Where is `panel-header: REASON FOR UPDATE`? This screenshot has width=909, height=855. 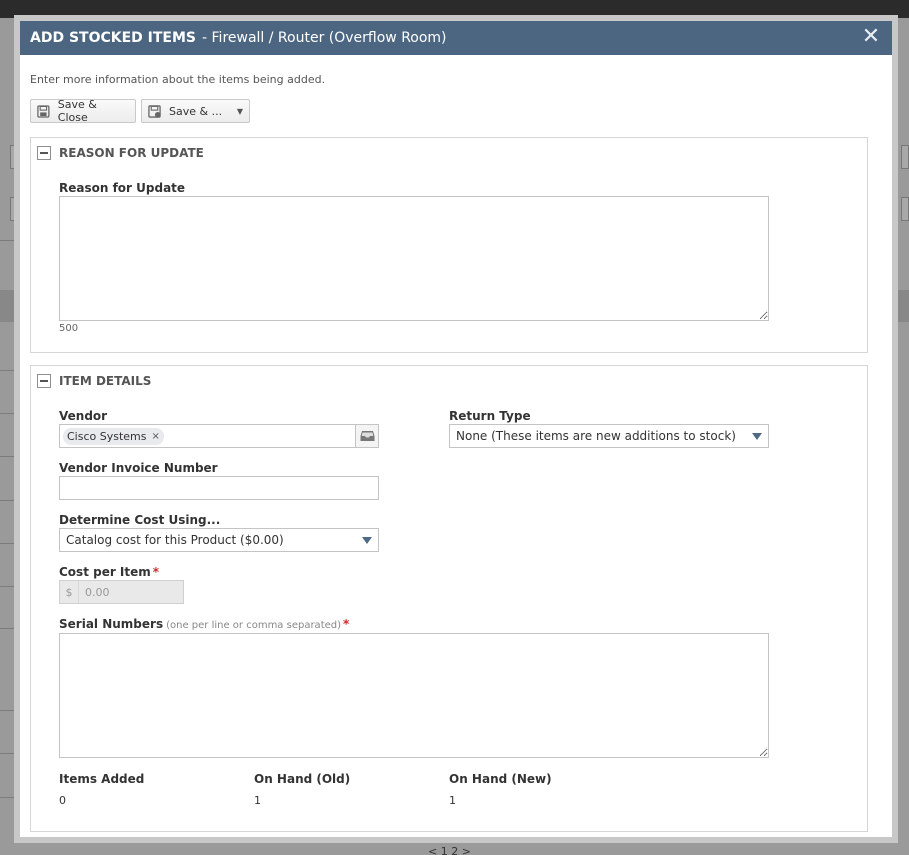 panel-header: REASON FOR UPDATE is located at coordinates (120, 153).